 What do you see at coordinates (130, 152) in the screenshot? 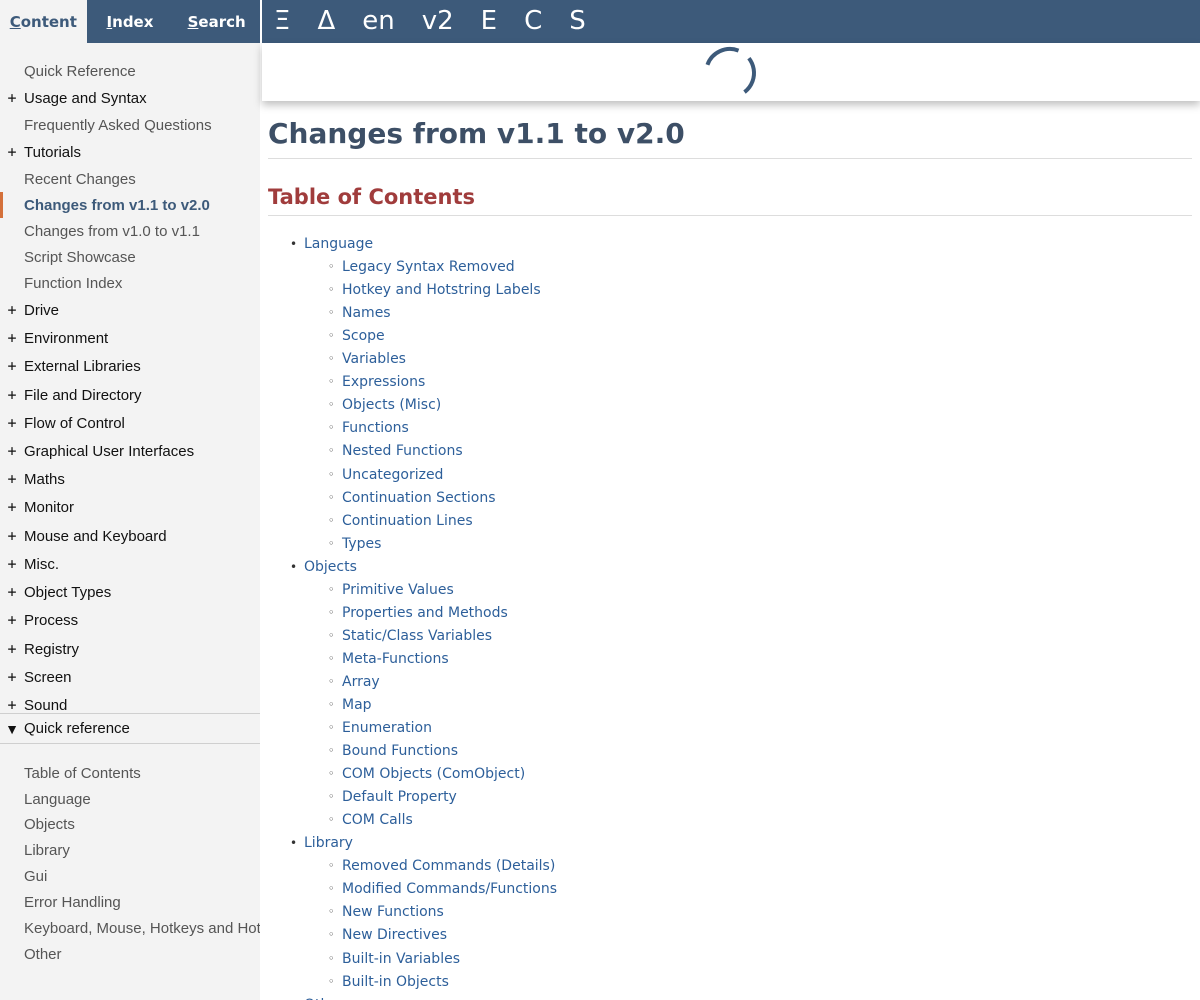
I see `sidebar-item: + Tutorials` at bounding box center [130, 152].